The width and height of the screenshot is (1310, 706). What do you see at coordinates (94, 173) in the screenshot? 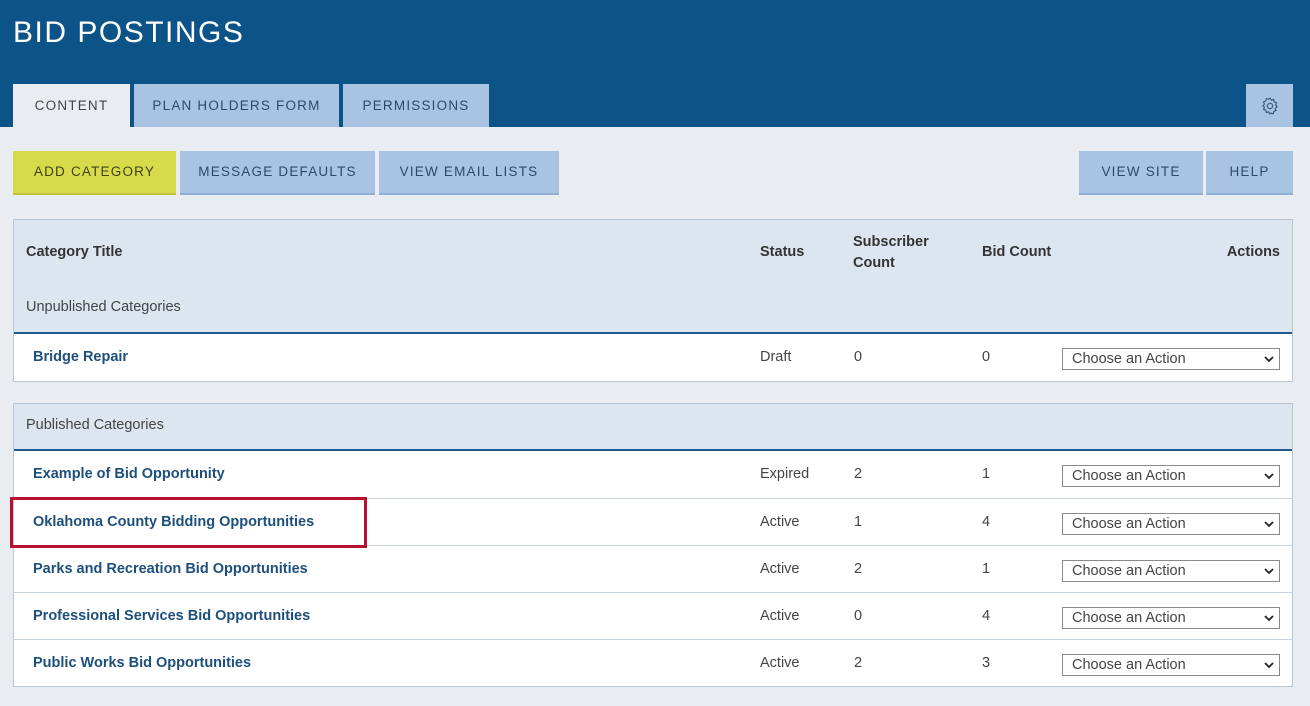
I see `add-category-button: ADD CATEGORY` at bounding box center [94, 173].